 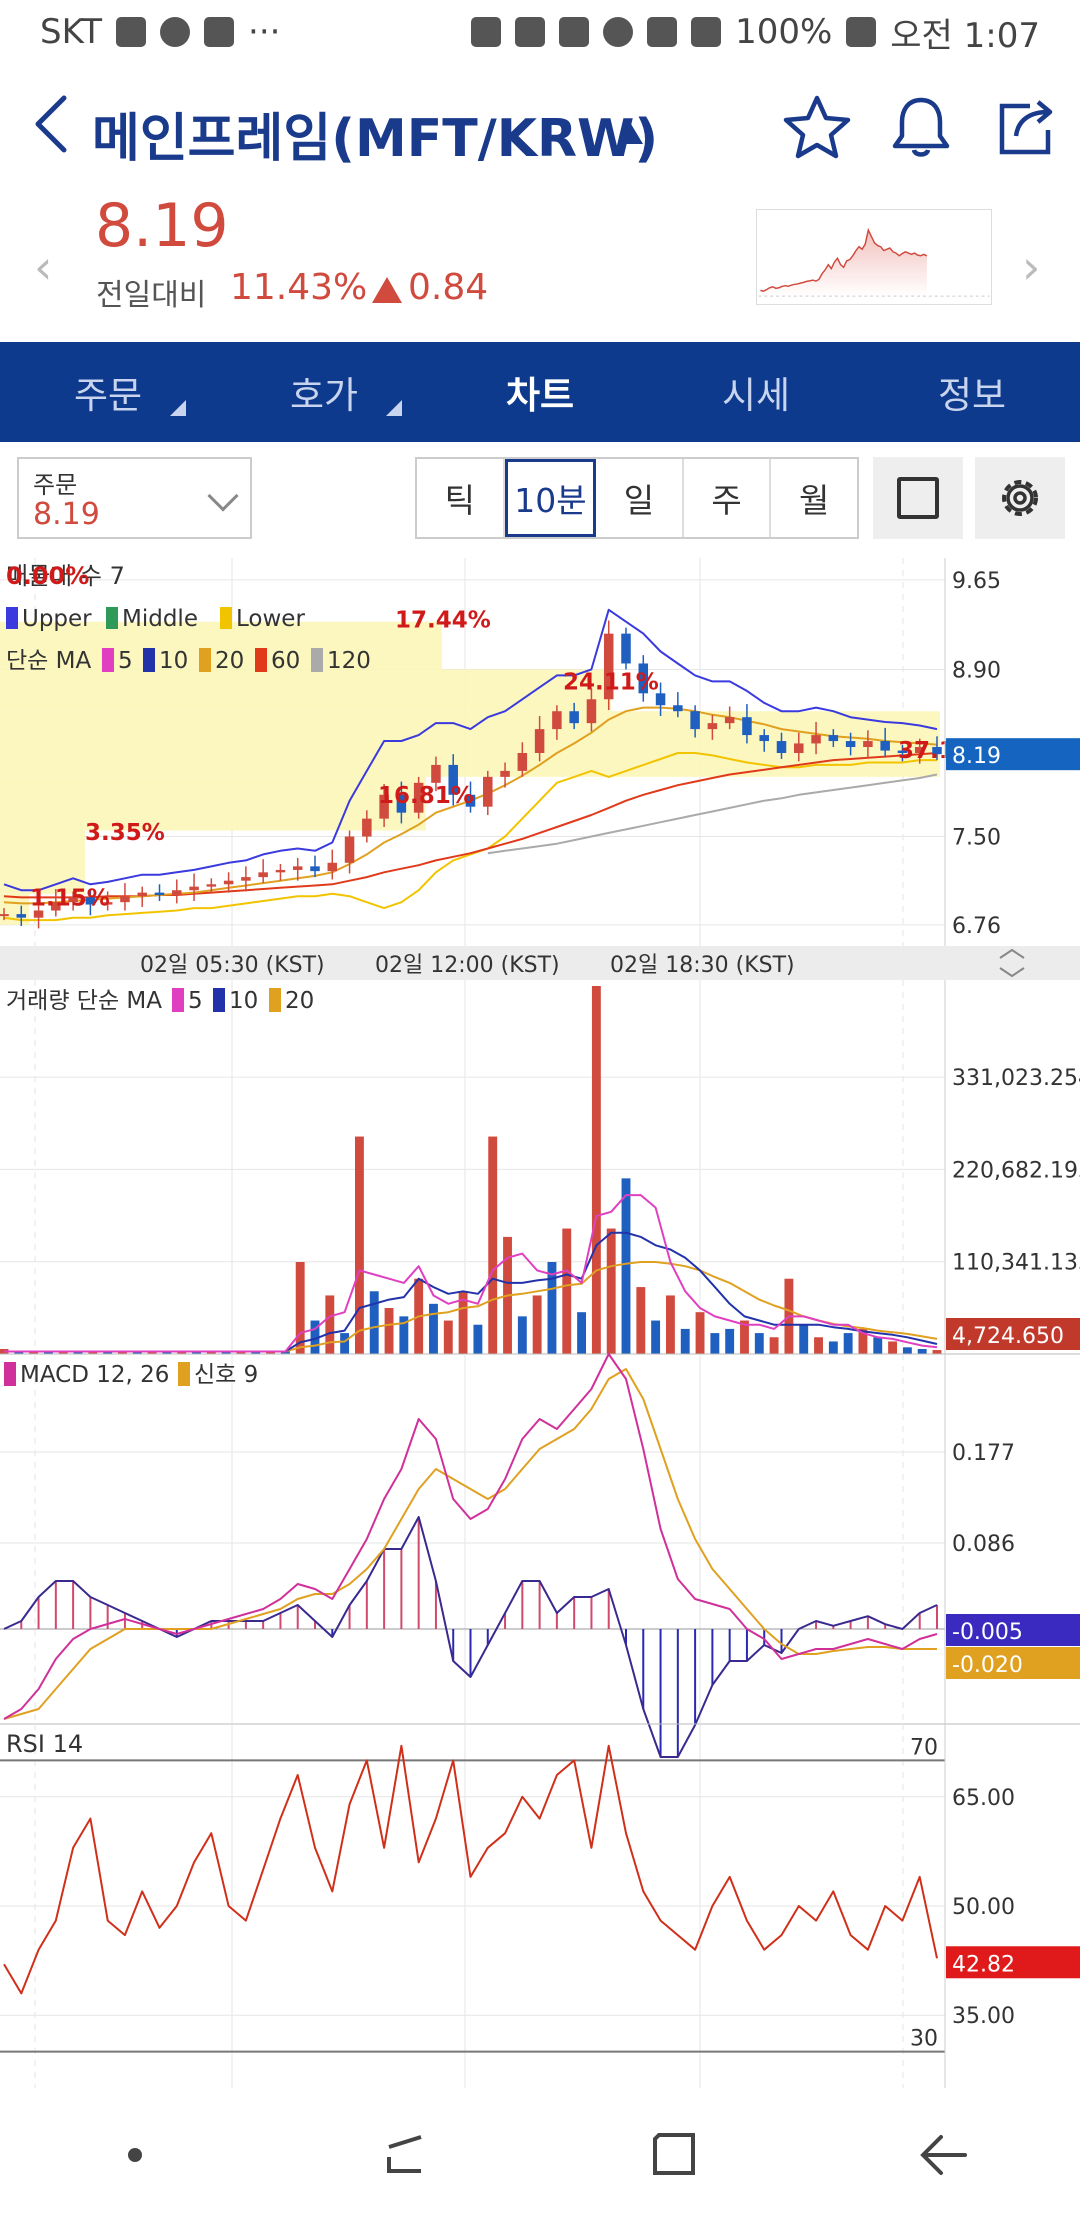 What do you see at coordinates (443, 621) in the screenshot?
I see `volume-profile-label: 17.44%` at bounding box center [443, 621].